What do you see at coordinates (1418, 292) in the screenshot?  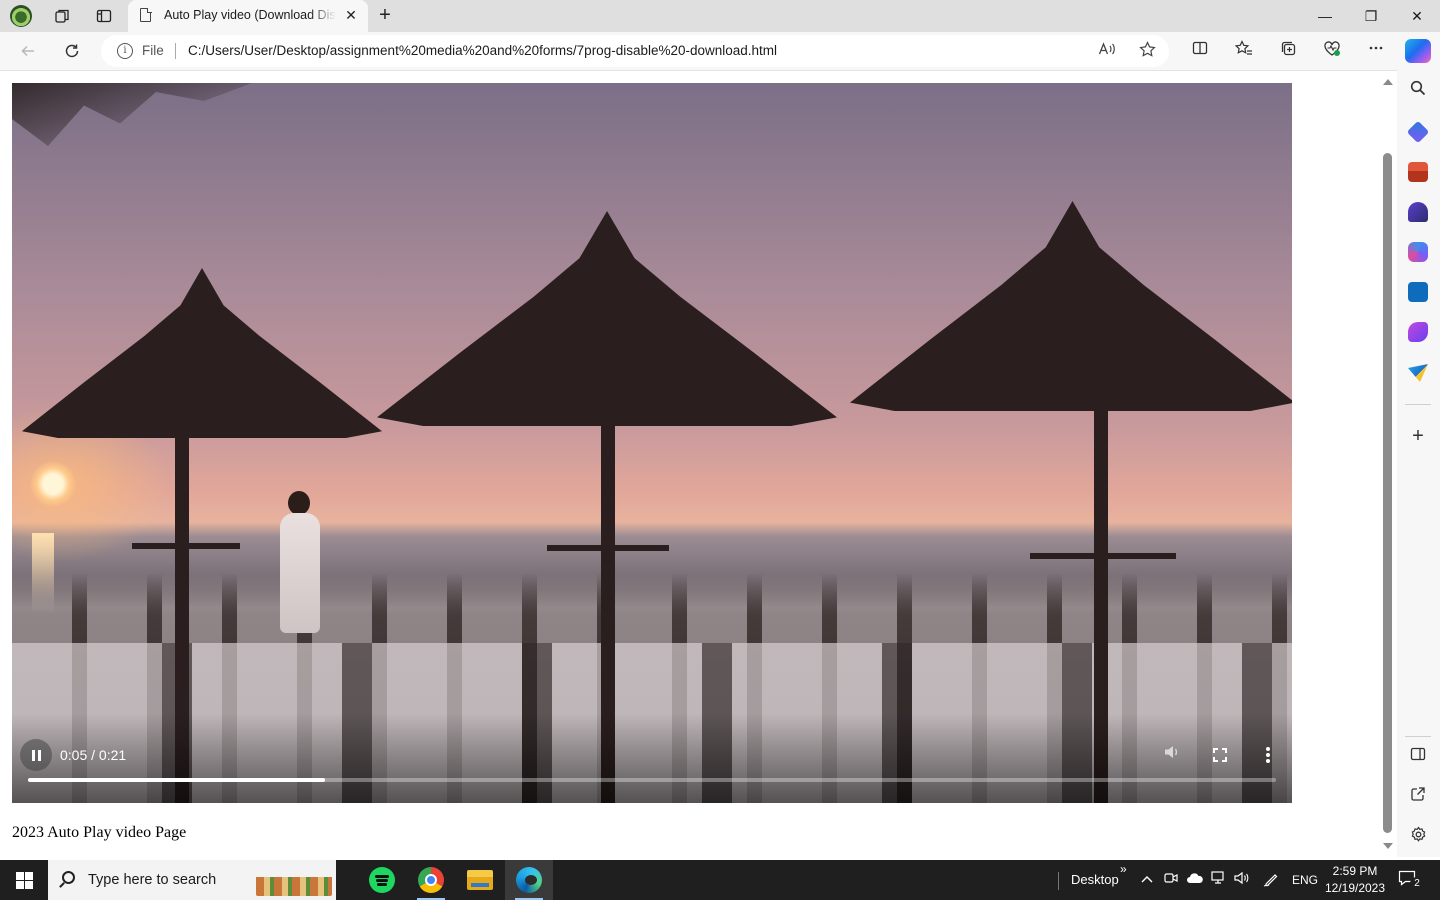 I see `outlook-icon` at bounding box center [1418, 292].